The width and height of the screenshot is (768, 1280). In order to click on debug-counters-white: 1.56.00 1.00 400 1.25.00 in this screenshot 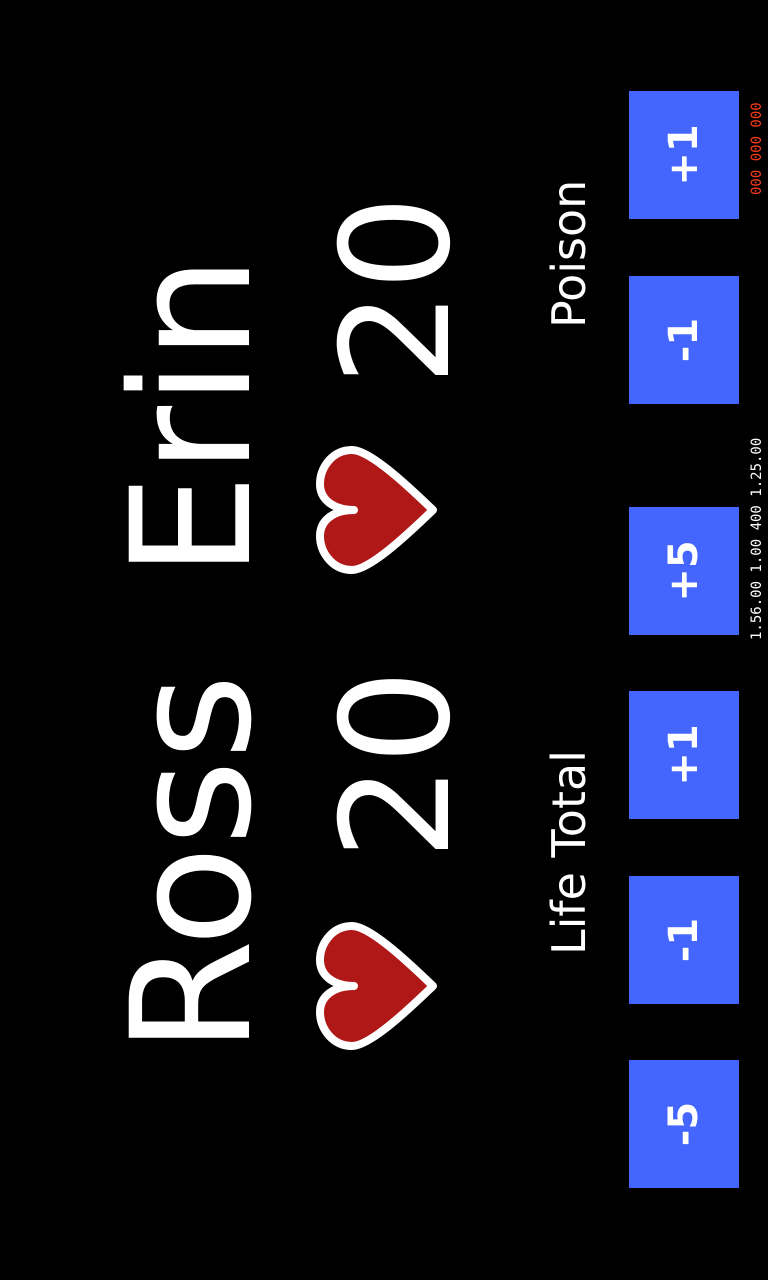, I will do `click(757, 538)`.